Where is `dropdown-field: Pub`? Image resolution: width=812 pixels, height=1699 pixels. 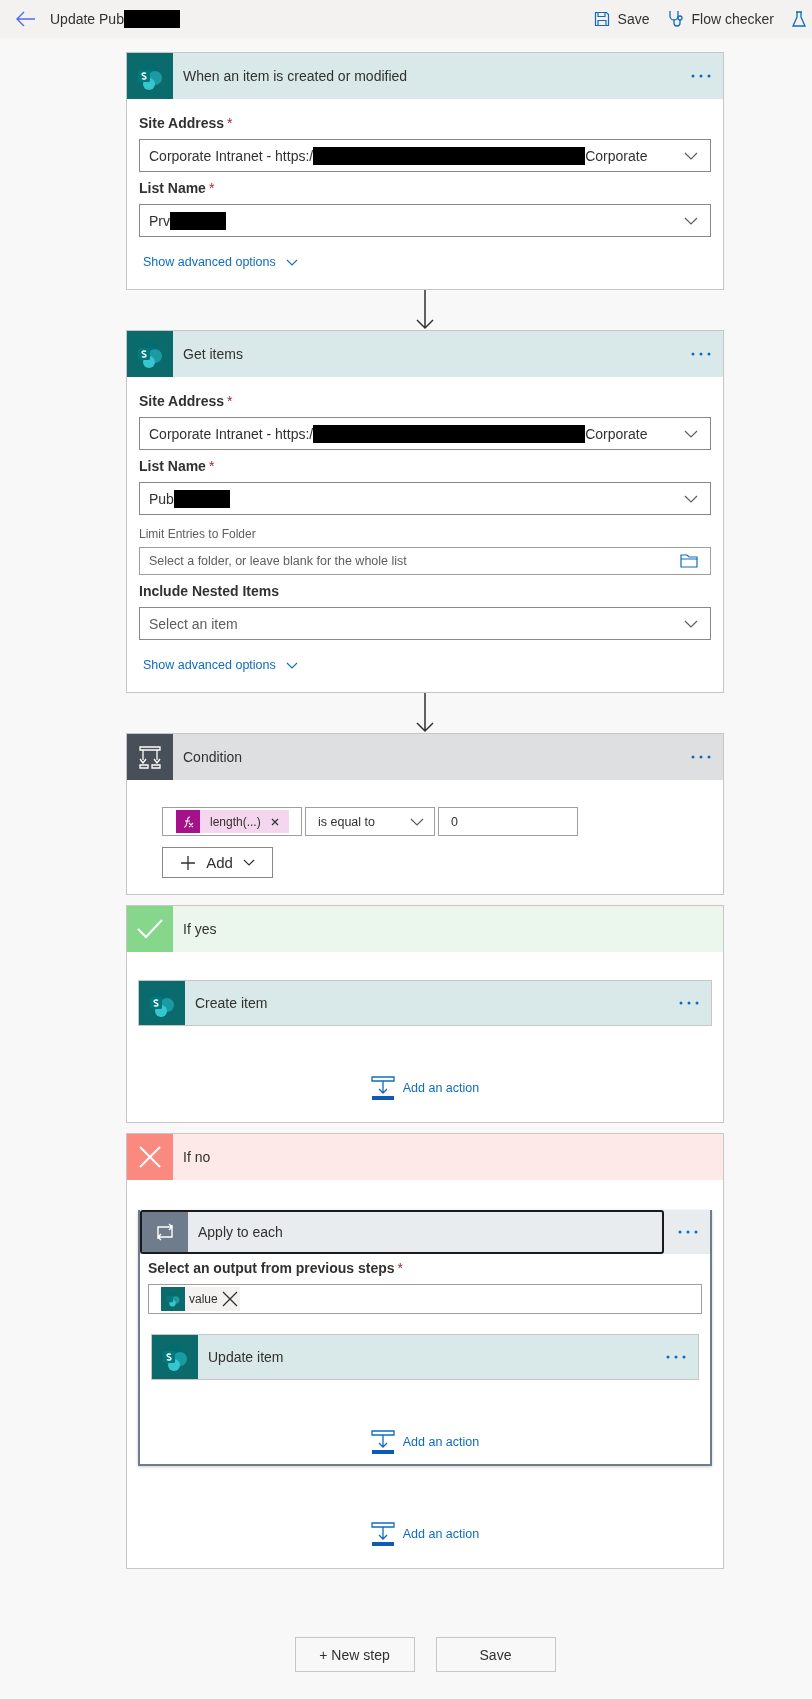 dropdown-field: Pub is located at coordinates (425, 498).